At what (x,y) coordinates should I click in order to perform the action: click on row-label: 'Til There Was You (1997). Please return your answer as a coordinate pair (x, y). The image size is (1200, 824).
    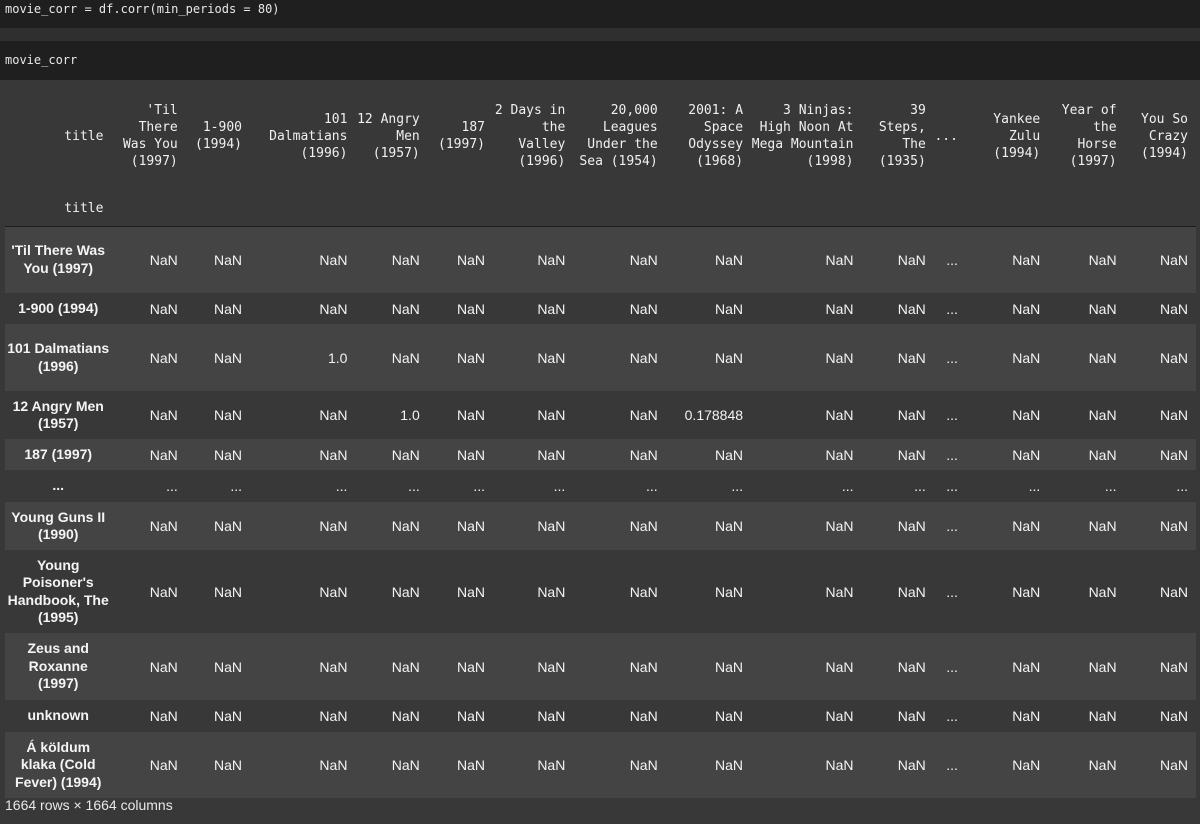
    Looking at the image, I should click on (58, 259).